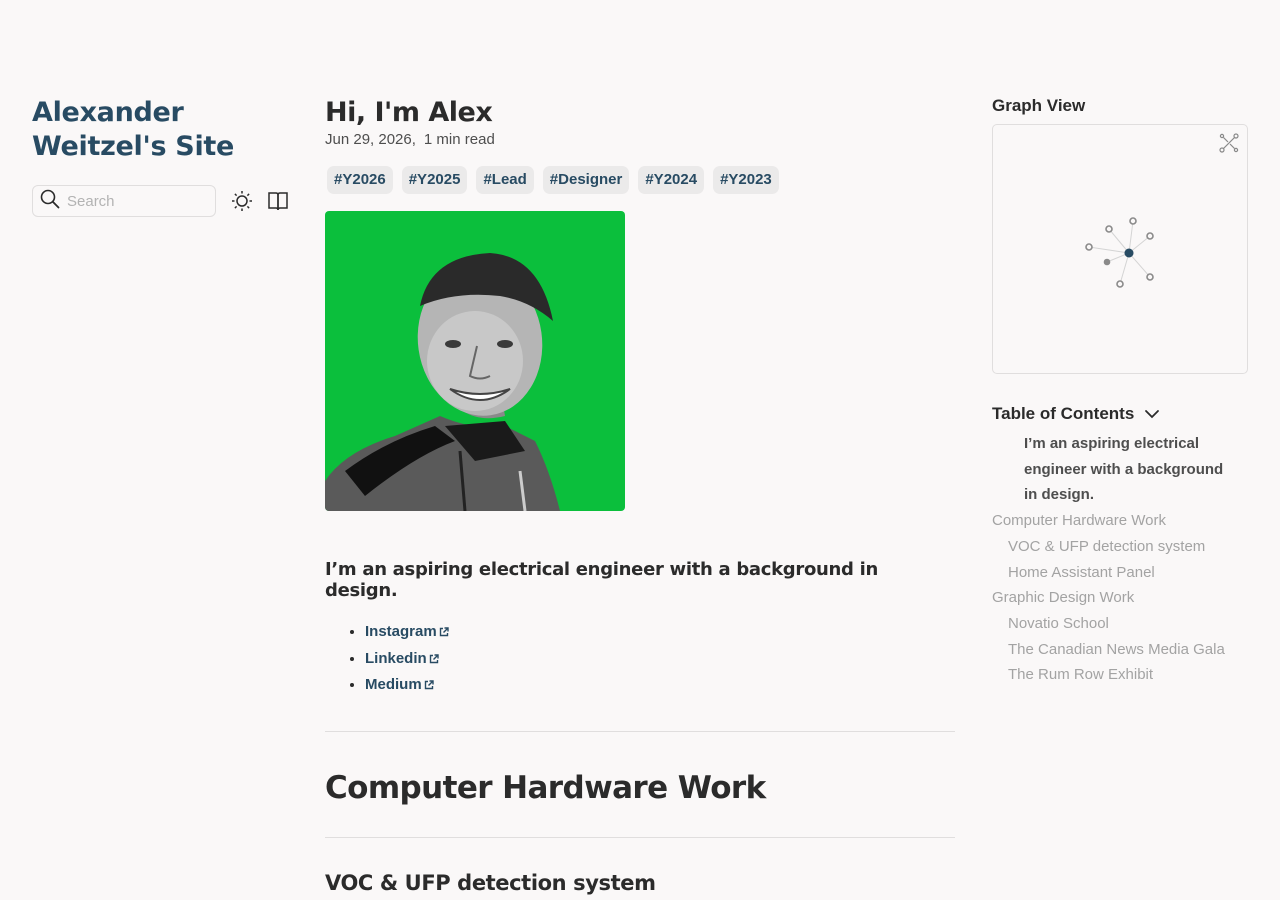 The image size is (1280, 900). I want to click on toc-item: The Rum Row Exhibit, so click(1120, 675).